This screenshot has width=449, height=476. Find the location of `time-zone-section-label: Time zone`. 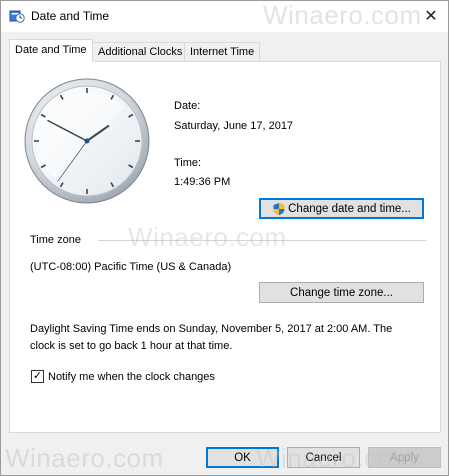

time-zone-section-label: Time zone is located at coordinates (55, 240).